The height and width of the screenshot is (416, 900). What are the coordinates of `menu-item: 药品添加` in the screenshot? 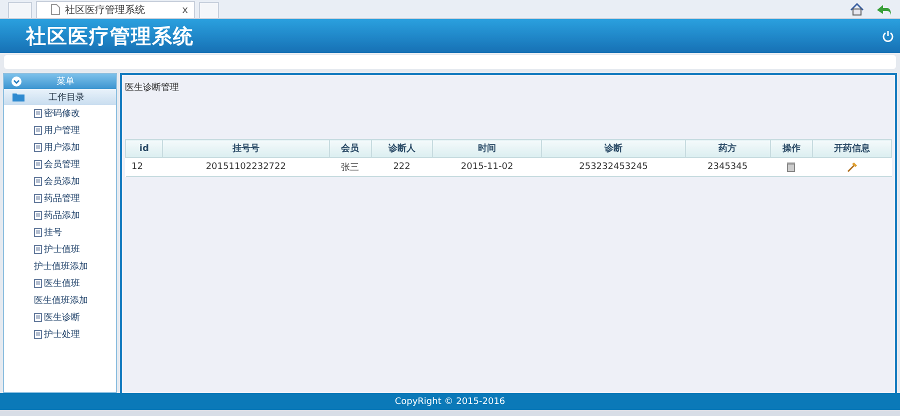 It's located at (62, 215).